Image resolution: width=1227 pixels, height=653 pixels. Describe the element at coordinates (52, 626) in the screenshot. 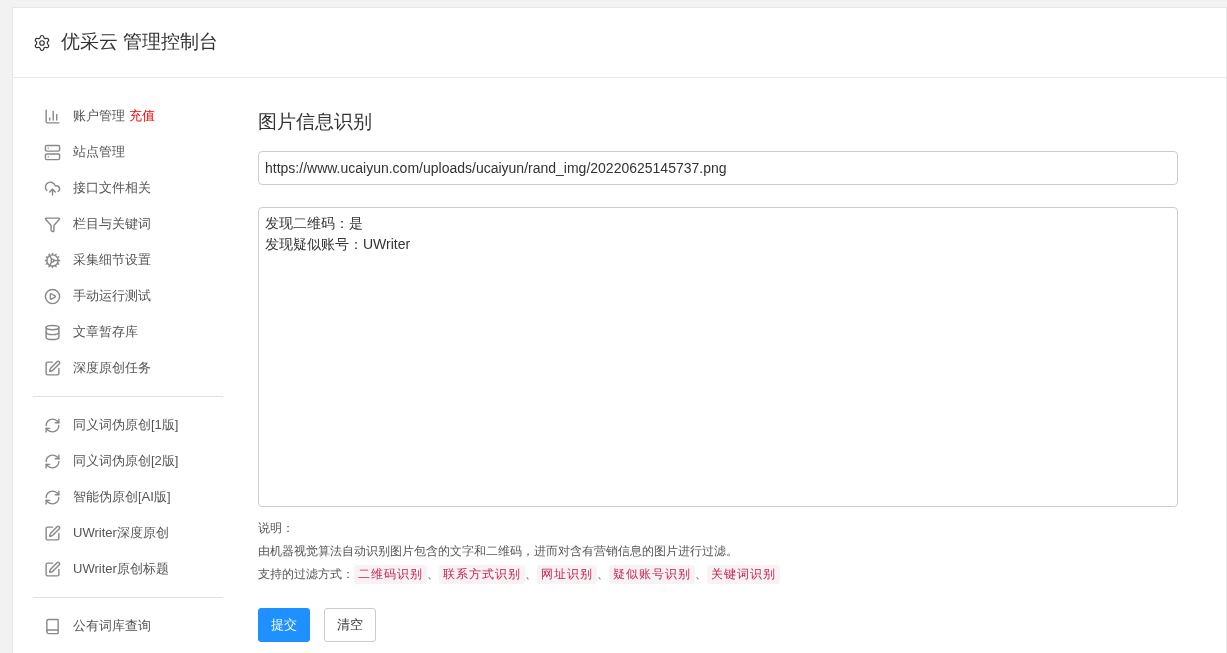

I see `book-icon` at that location.